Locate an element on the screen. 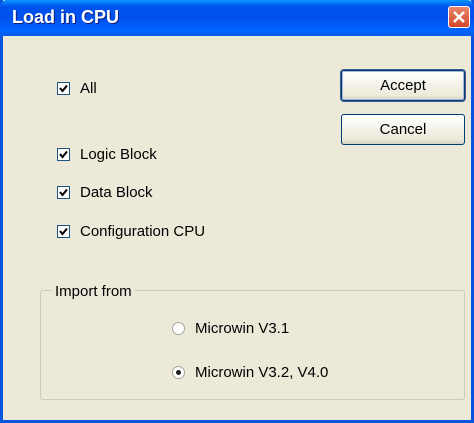 The width and height of the screenshot is (474, 423). accept-button: Accept is located at coordinates (403, 85).